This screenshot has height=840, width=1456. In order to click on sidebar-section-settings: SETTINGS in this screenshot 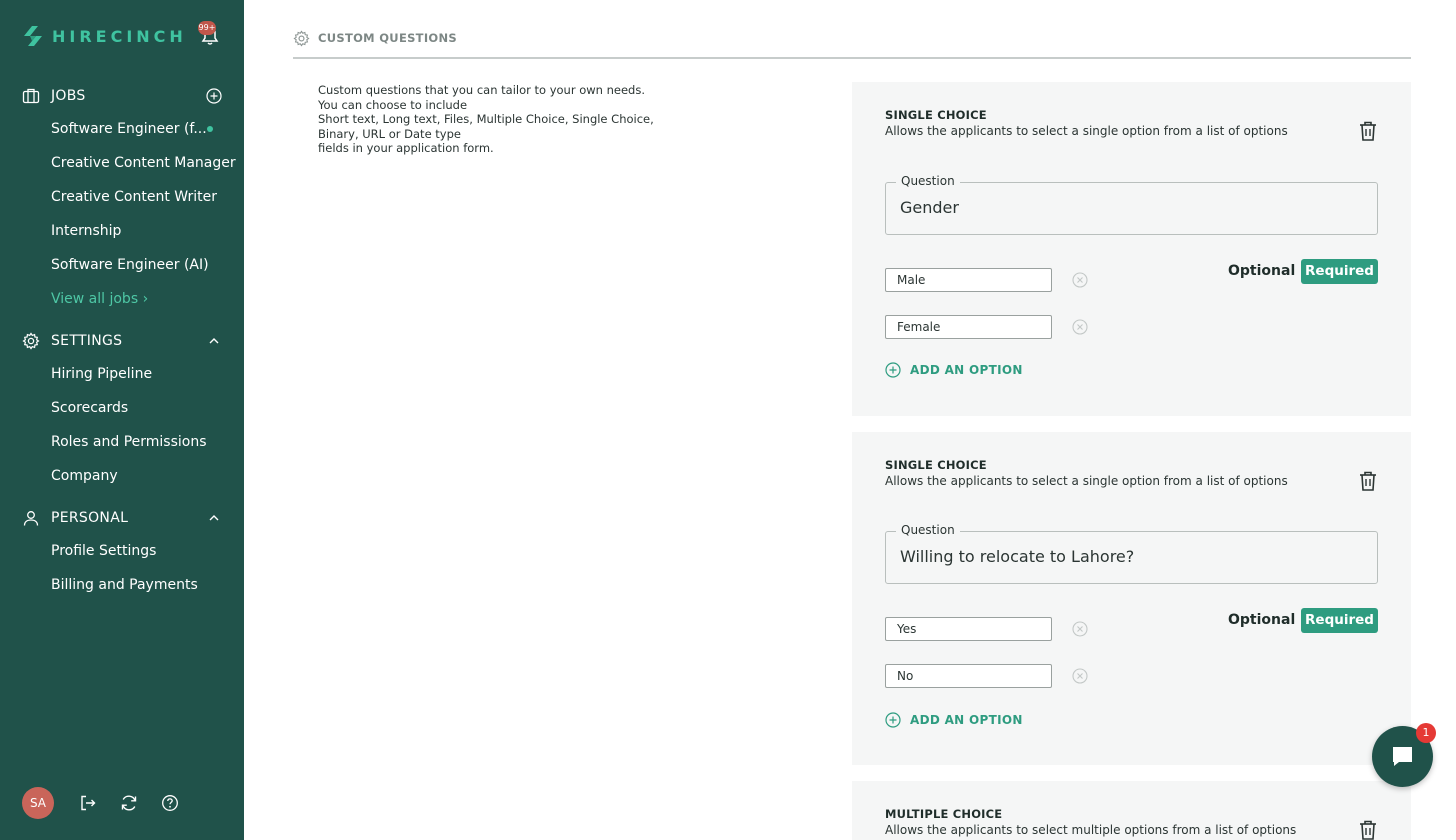, I will do `click(122, 341)`.